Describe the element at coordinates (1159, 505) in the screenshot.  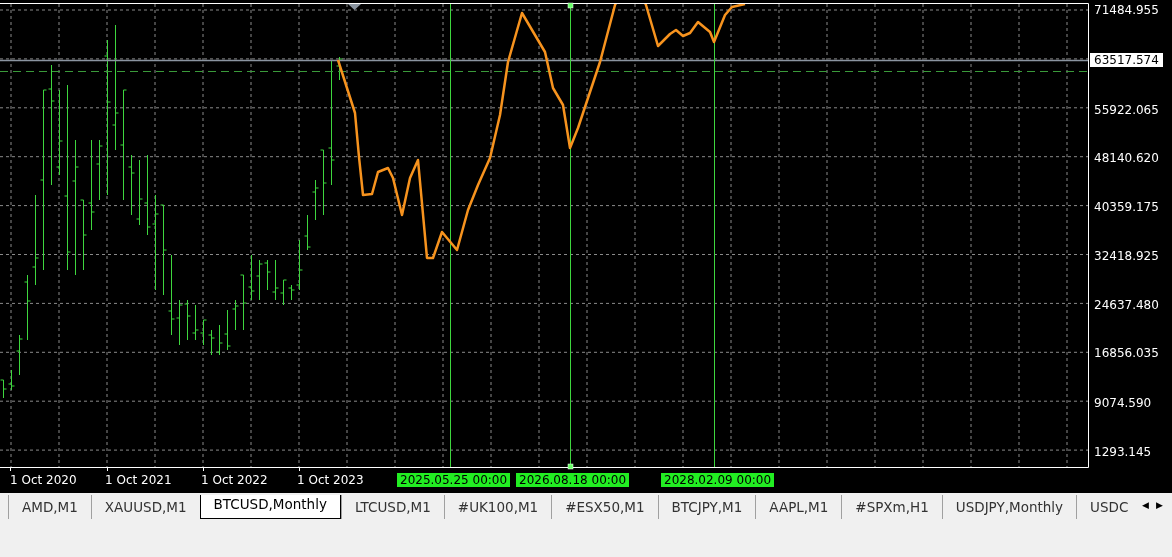
I see `scroll-right-button: ▶` at that location.